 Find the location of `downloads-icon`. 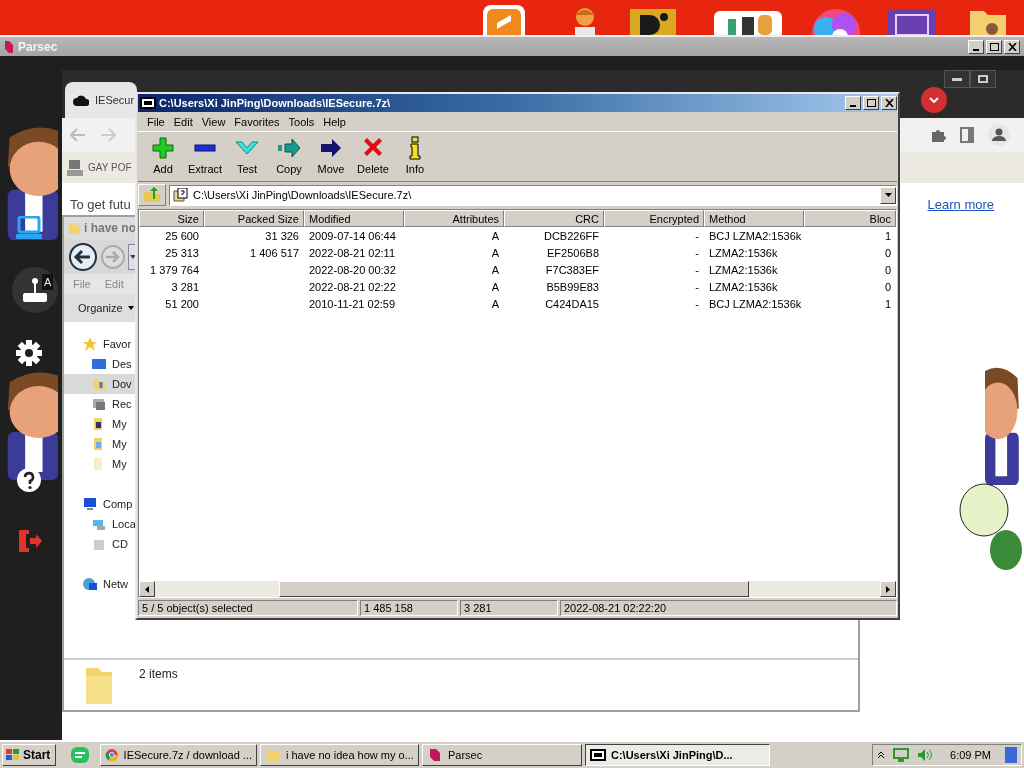

downloads-icon is located at coordinates (99, 384).